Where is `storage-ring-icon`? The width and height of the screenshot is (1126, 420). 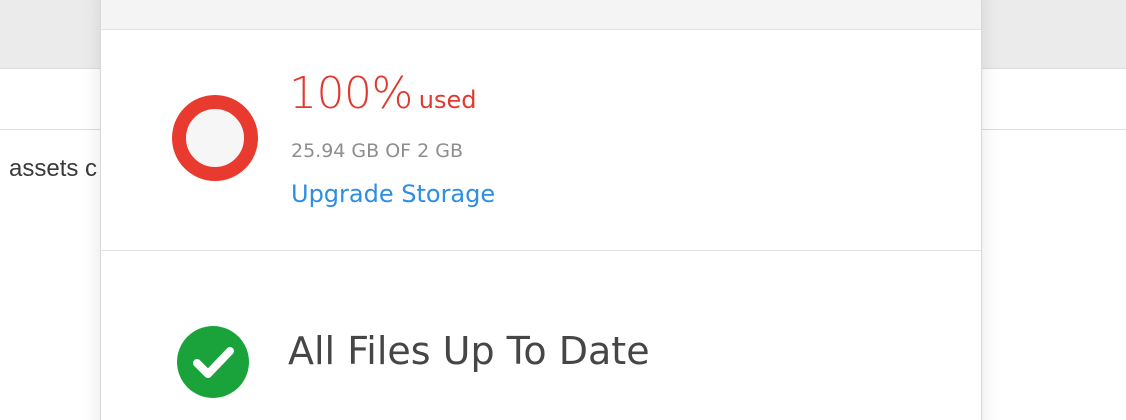
storage-ring-icon is located at coordinates (215, 138).